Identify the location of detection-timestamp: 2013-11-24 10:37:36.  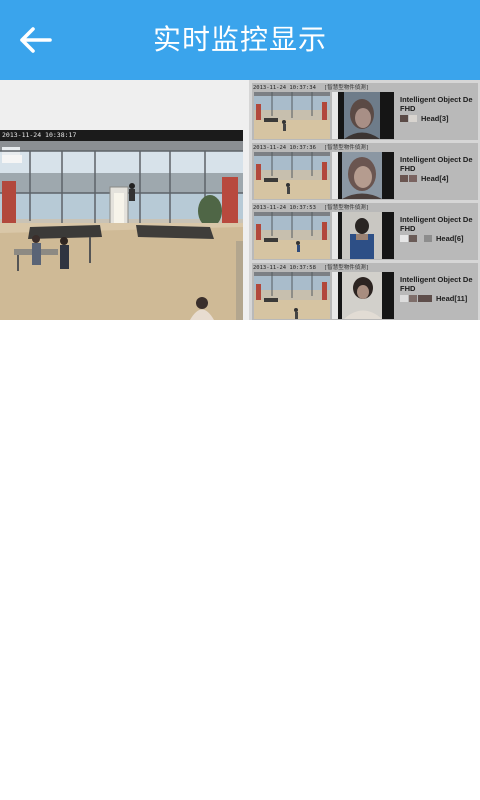
(284, 148).